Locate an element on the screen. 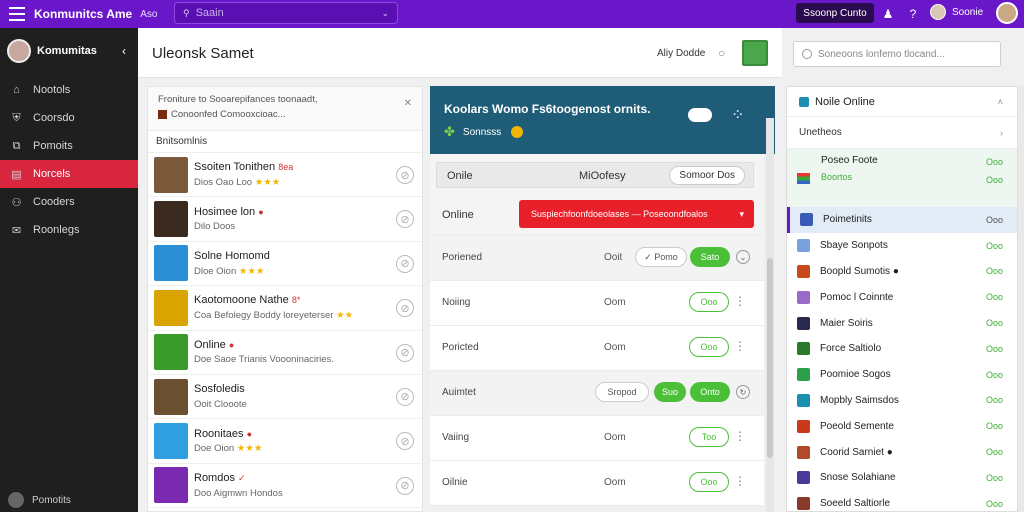  top-search: ⚲ ⌄ is located at coordinates (286, 13).